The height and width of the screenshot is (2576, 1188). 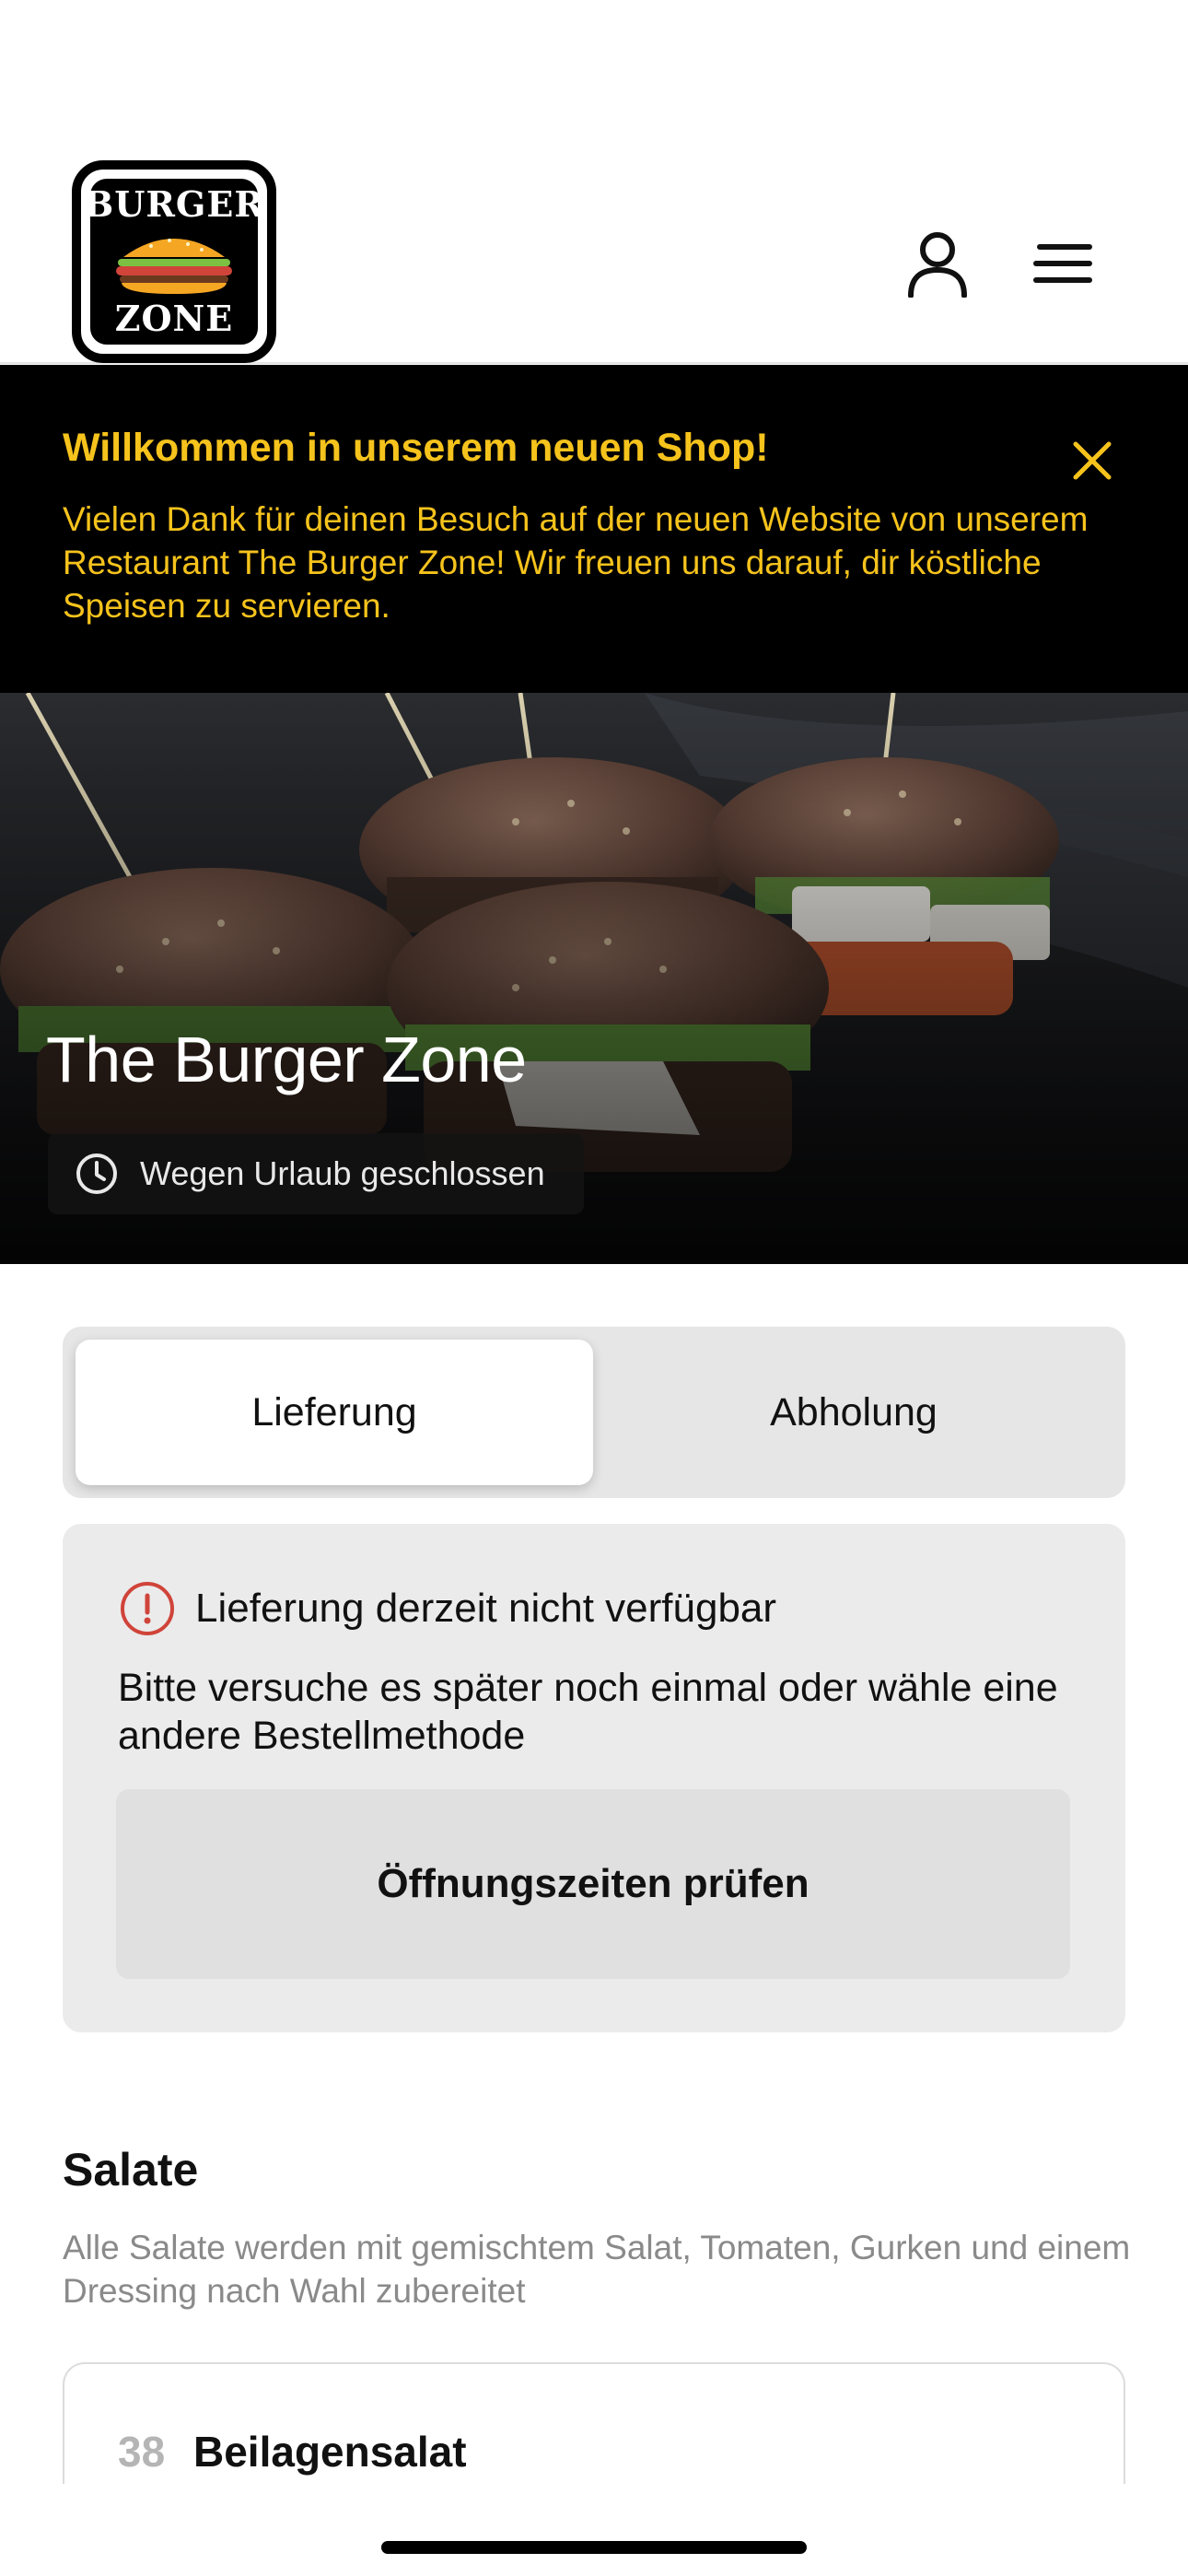 I want to click on bottom-safe-area, so click(x=594, y=2530).